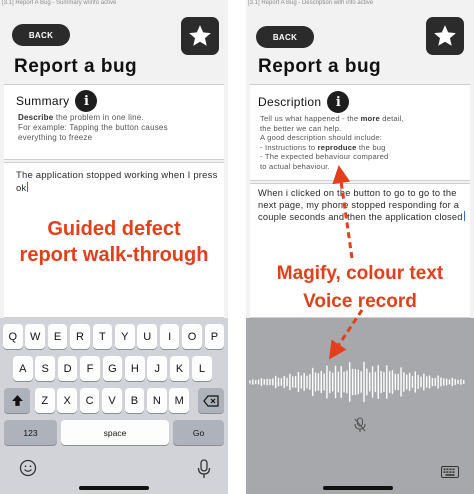 This screenshot has height=494, width=474. What do you see at coordinates (214, 336) in the screenshot?
I see `key-p: P` at bounding box center [214, 336].